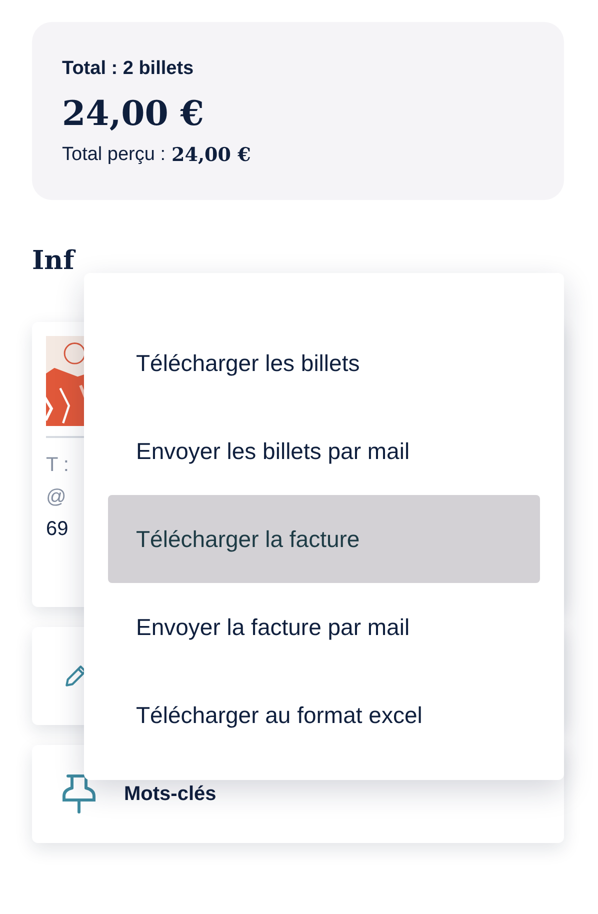  What do you see at coordinates (324, 451) in the screenshot?
I see `menu-item: Envoyer les billets par mail` at bounding box center [324, 451].